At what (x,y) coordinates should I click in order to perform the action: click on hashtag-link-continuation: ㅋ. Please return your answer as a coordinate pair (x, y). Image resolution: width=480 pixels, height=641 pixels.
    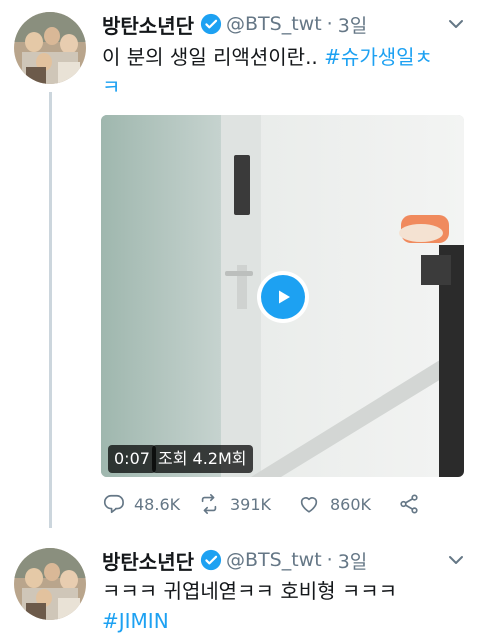
    Looking at the image, I should click on (111, 87).